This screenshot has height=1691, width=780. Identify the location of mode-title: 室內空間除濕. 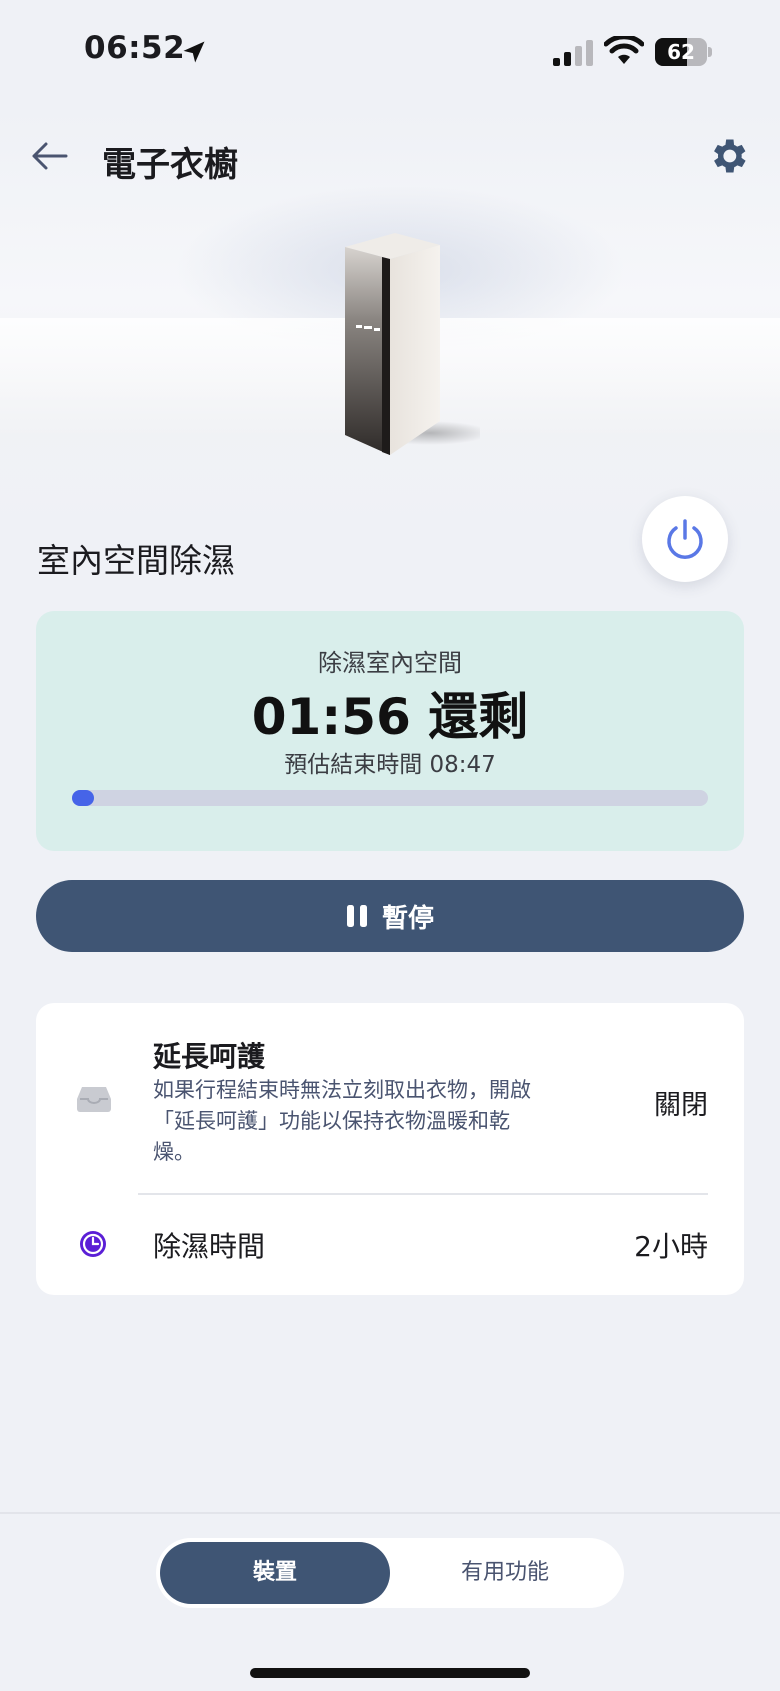
(136, 560).